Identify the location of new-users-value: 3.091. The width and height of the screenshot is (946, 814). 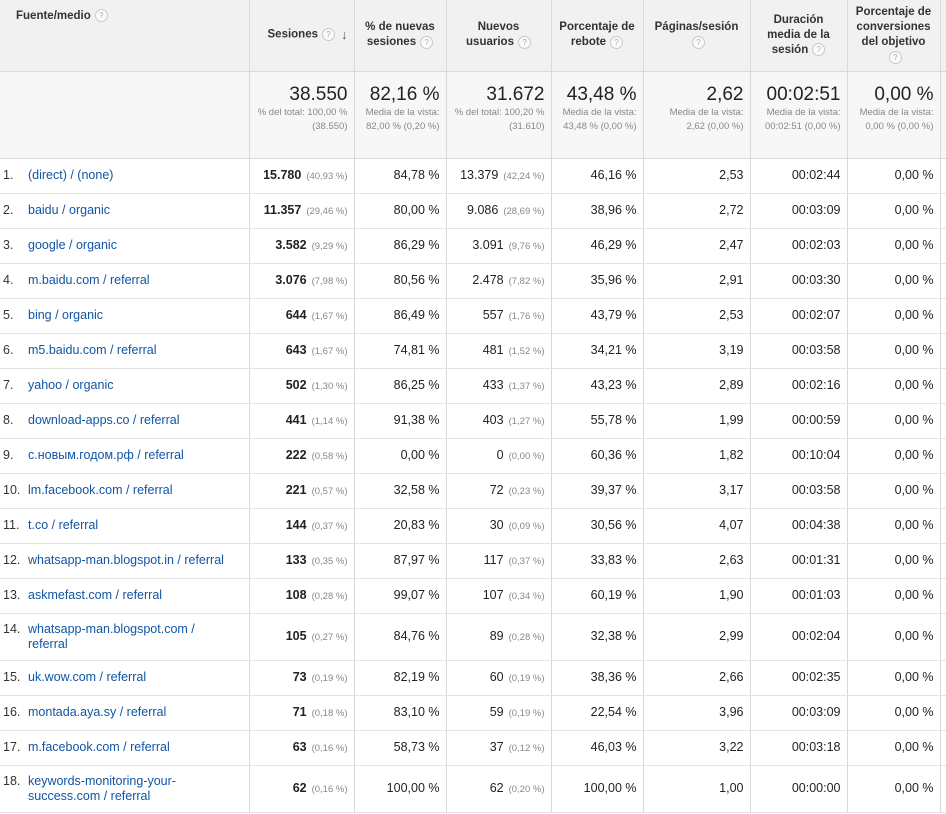
(488, 244).